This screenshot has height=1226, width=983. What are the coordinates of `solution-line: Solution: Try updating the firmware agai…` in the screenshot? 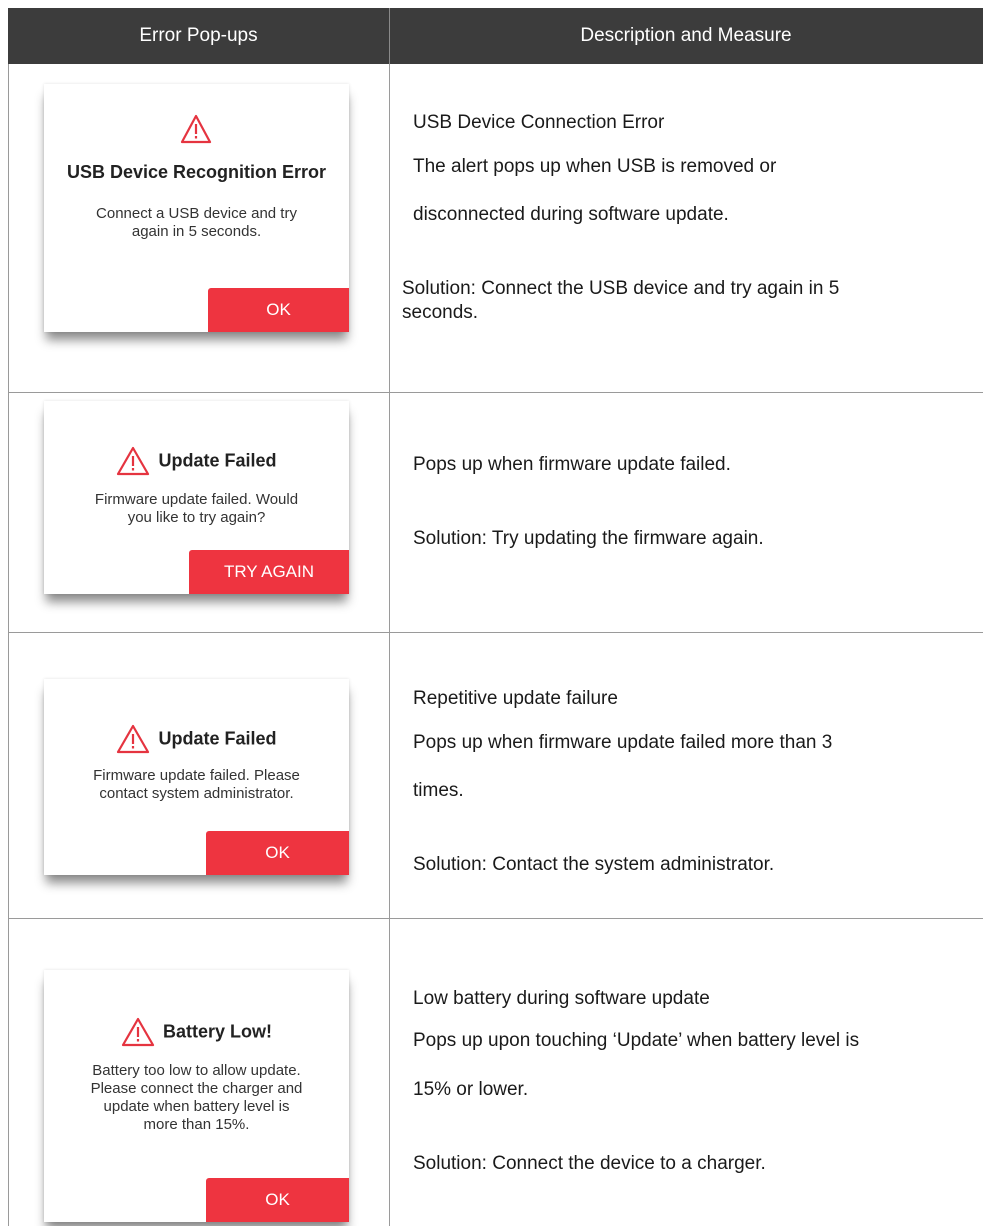 It's located at (588, 538).